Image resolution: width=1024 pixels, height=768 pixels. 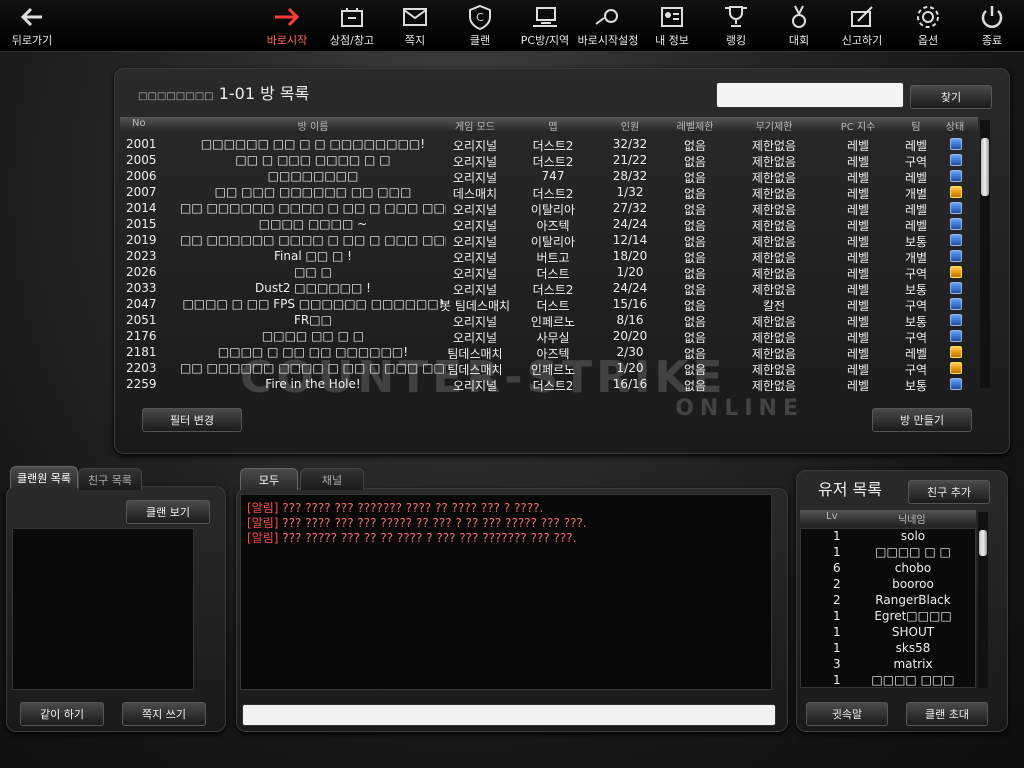 What do you see at coordinates (888, 617) in the screenshot?
I see `user-row: 1 Egret□□□□` at bounding box center [888, 617].